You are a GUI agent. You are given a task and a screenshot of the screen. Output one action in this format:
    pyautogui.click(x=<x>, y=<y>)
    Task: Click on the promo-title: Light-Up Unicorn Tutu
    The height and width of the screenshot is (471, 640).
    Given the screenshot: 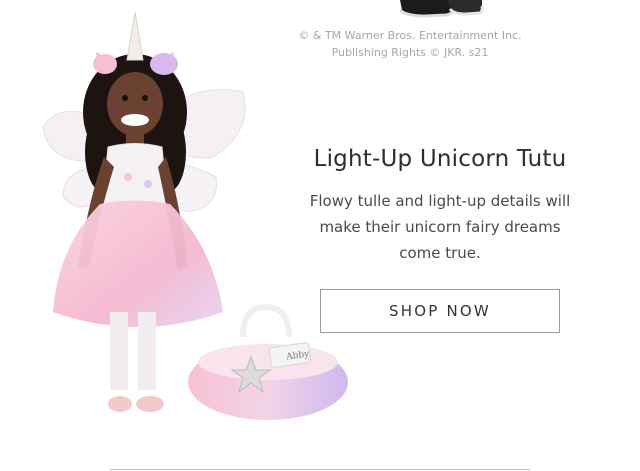 What is the action you would take?
    pyautogui.click(x=440, y=159)
    